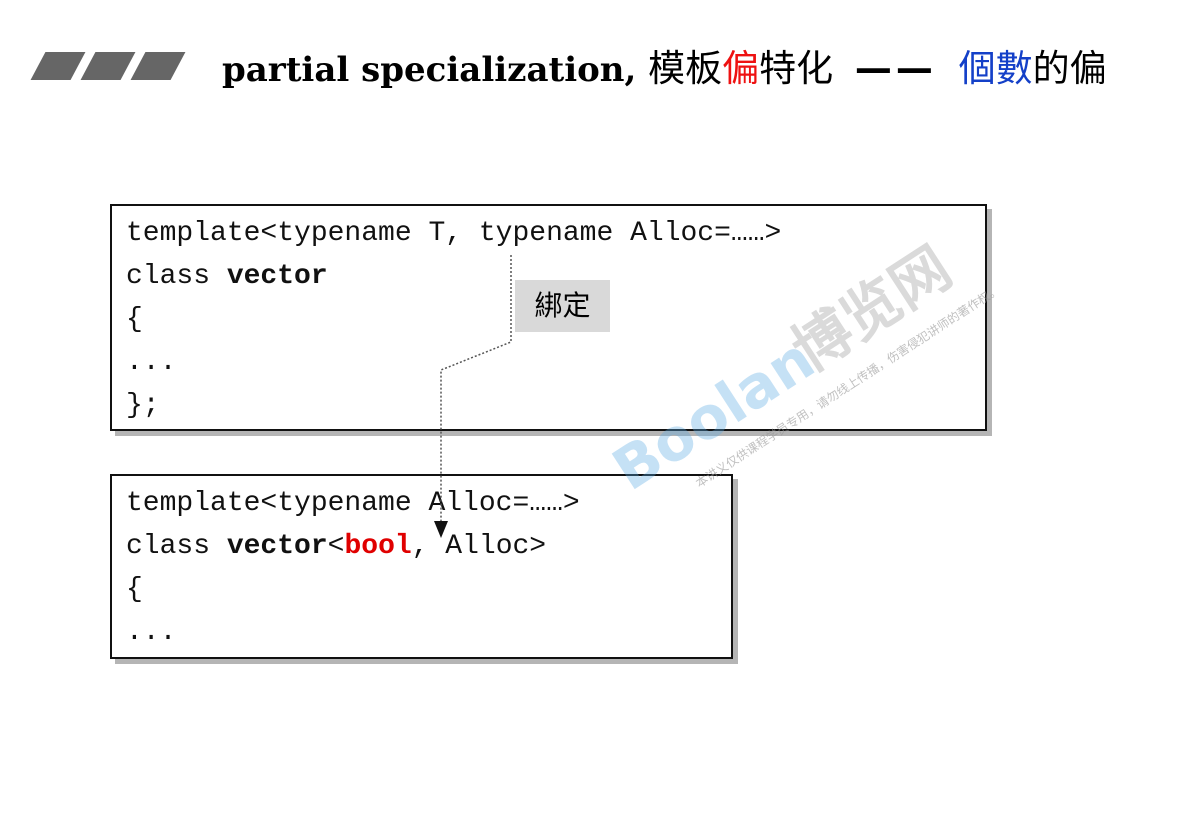 Image resolution: width=1185 pixels, height=829 pixels. I want to click on binding-connector, so click(473, 396).